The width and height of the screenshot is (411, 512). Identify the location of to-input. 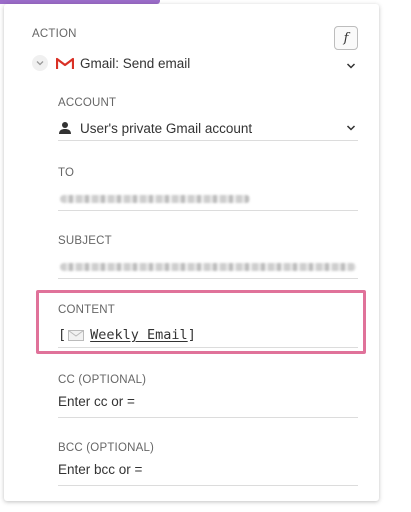
(208, 198).